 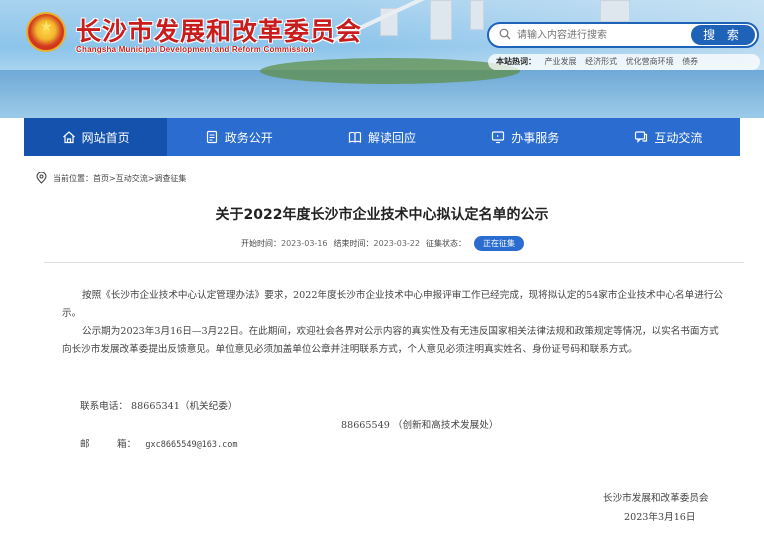 I want to click on breadcrumb: 当前位置：首页>互动交流>调查征集, so click(x=111, y=178).